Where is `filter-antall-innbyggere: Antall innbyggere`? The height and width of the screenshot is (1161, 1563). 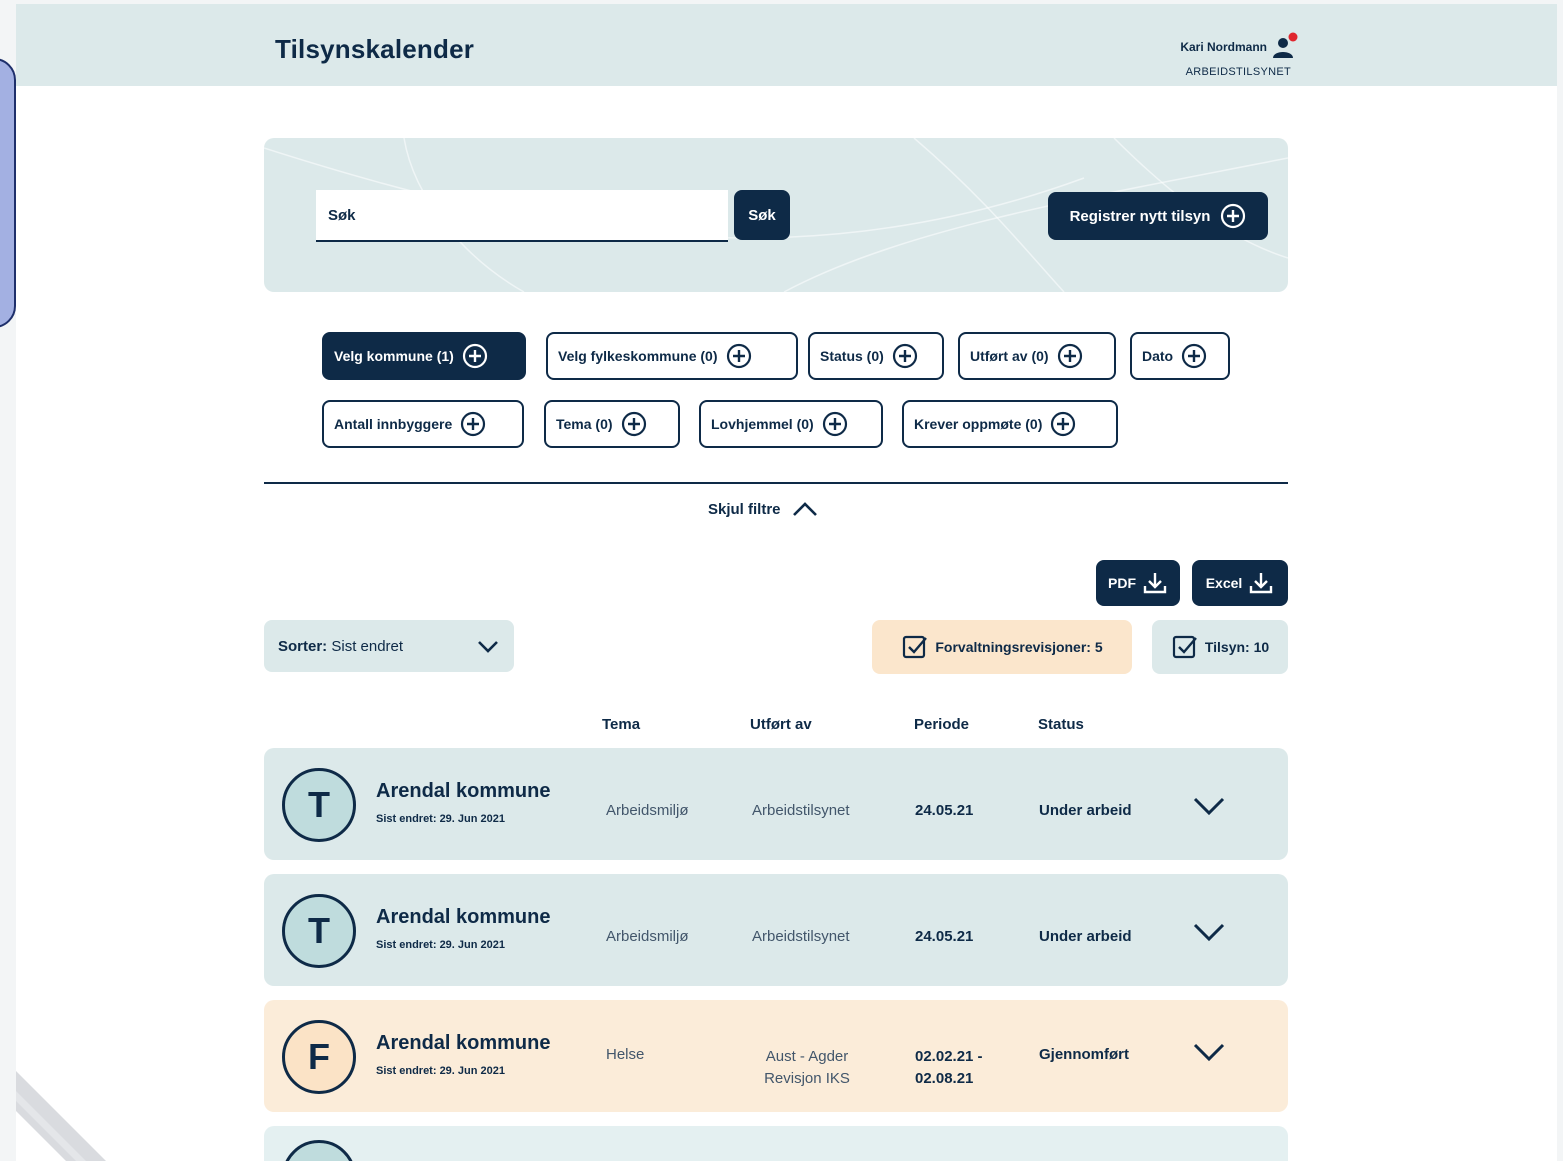 filter-antall-innbyggere: Antall innbyggere is located at coordinates (423, 424).